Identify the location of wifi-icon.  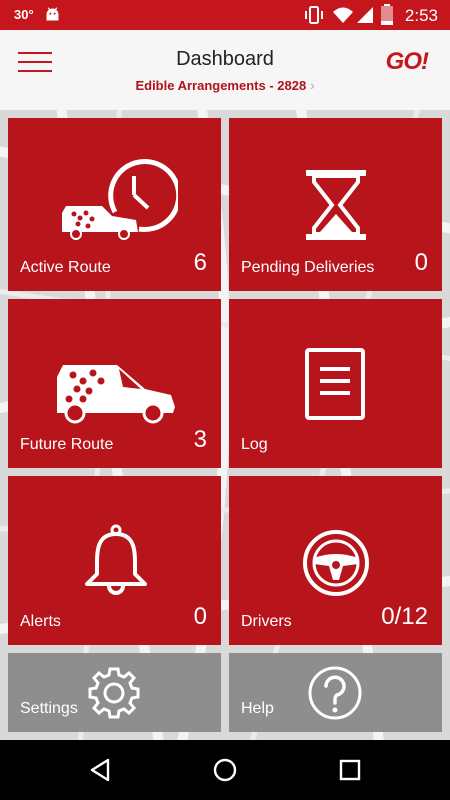
(343, 15).